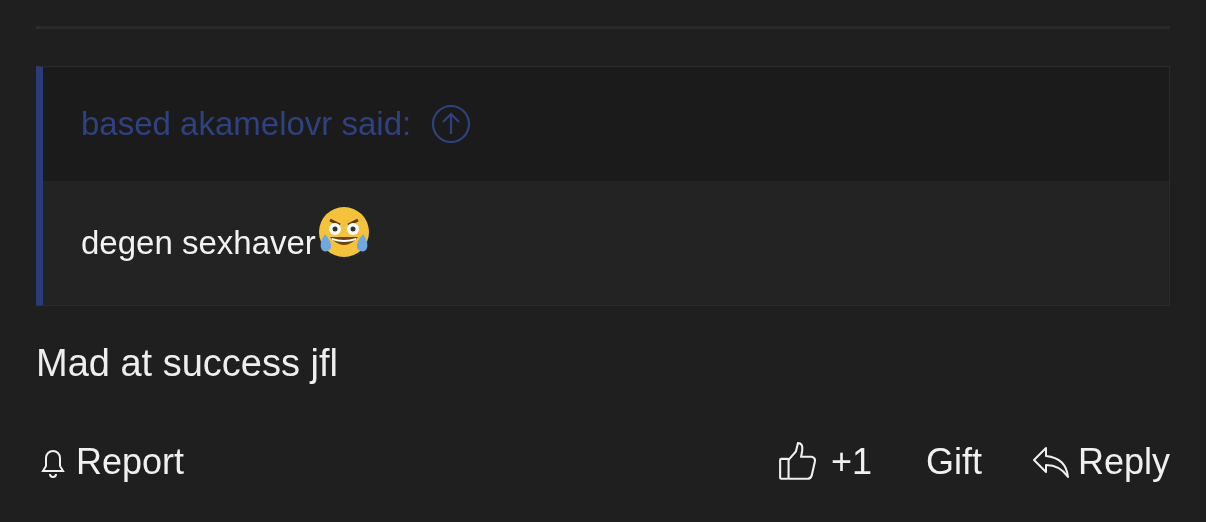 The width and height of the screenshot is (1206, 522). Describe the element at coordinates (451, 124) in the screenshot. I see `arrow-up-icon` at that location.